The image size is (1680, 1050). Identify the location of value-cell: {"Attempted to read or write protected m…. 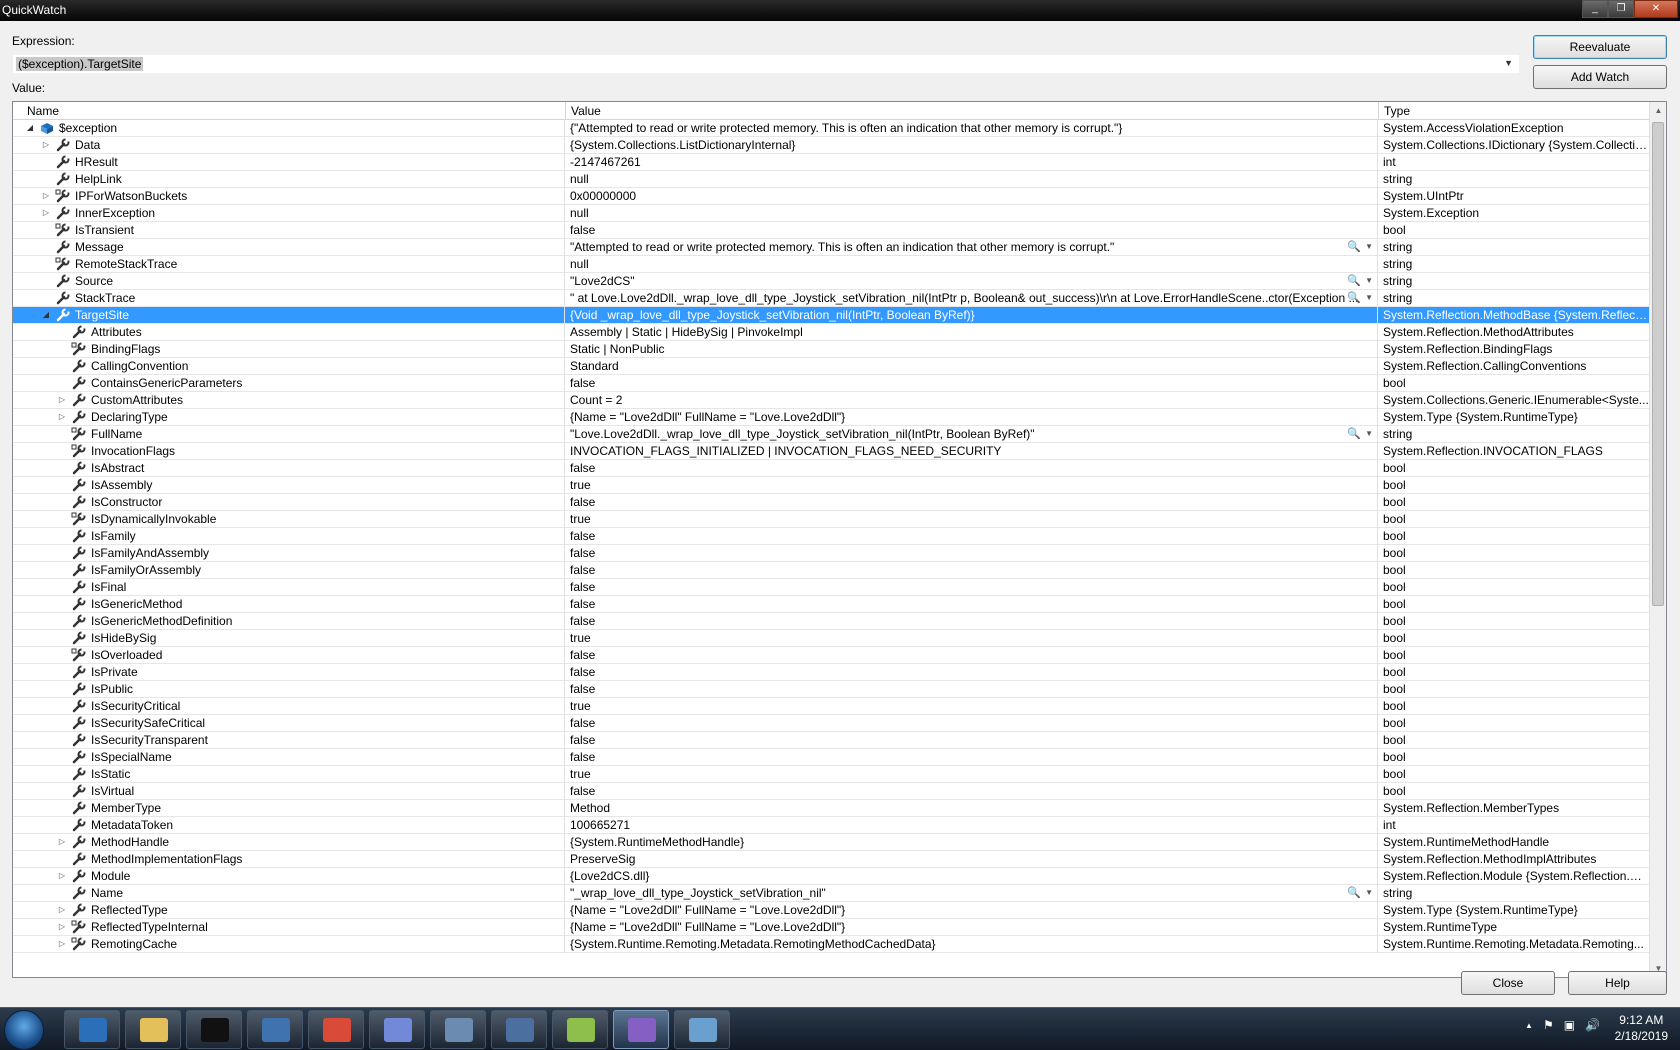
(972, 128).